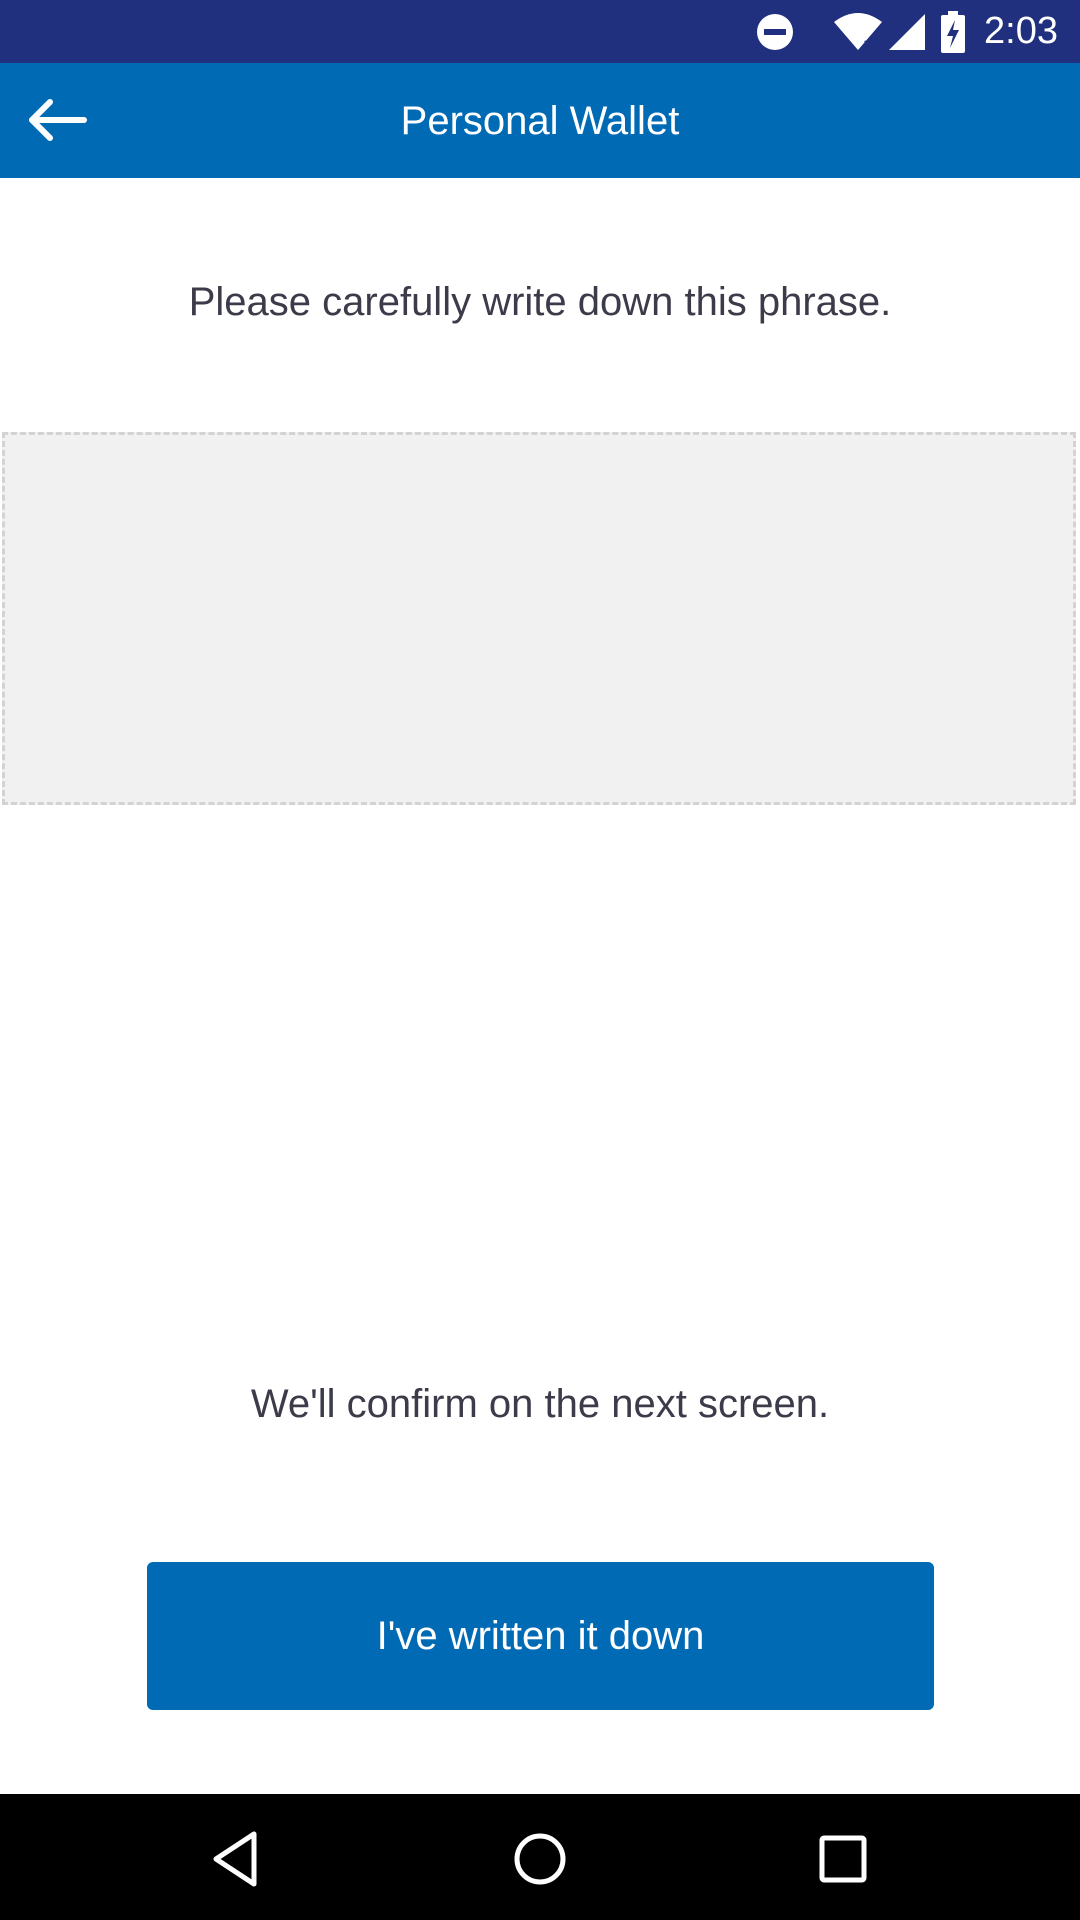  Describe the element at coordinates (540, 1636) in the screenshot. I see `written-it-down-button: I've written it down` at that location.